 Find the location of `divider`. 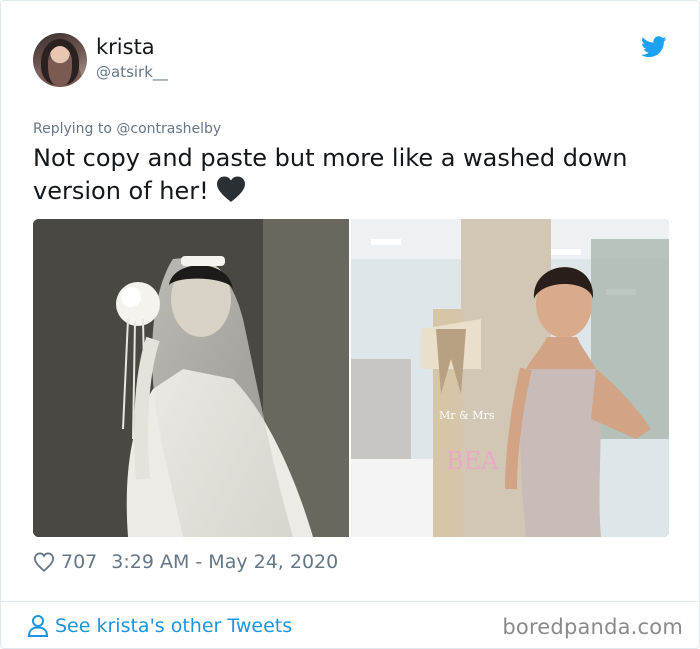

divider is located at coordinates (350, 601).